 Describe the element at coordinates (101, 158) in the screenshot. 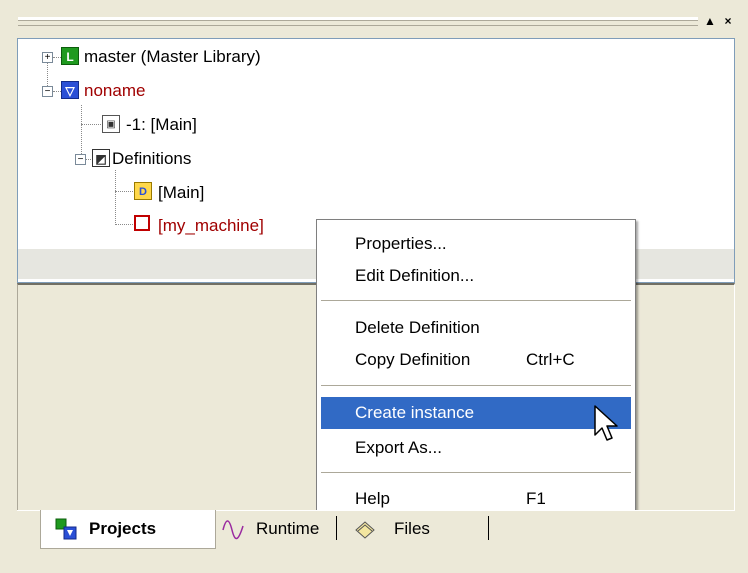

I see `definitions-icon: ◩` at that location.